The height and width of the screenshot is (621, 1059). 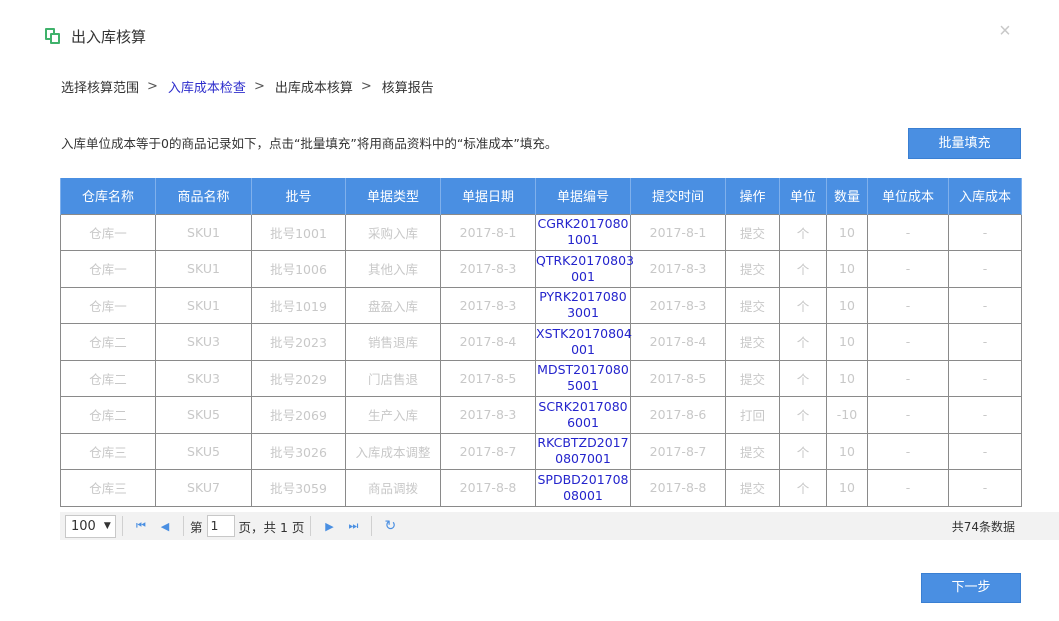 What do you see at coordinates (678, 196) in the screenshot?
I see `column-header: 提交时间` at bounding box center [678, 196].